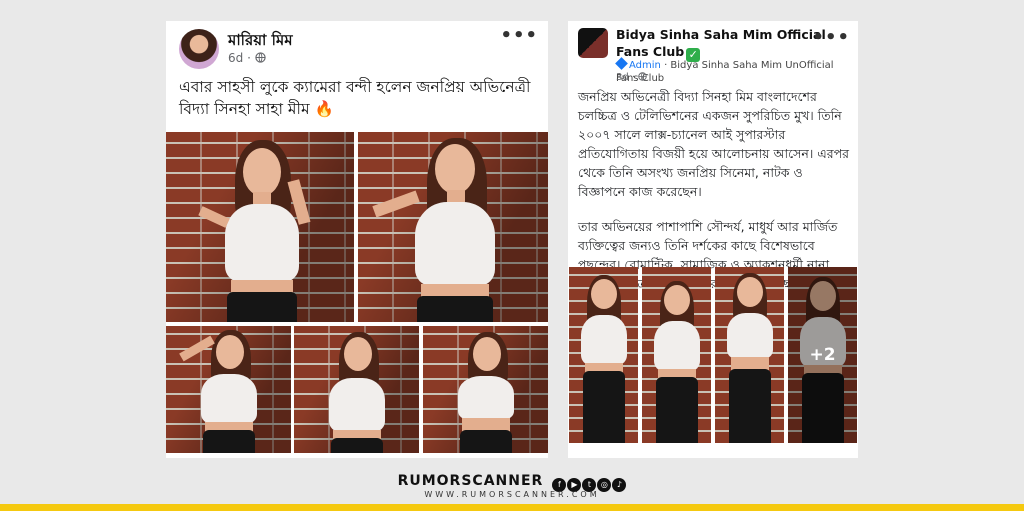 The image size is (1024, 511). Describe the element at coordinates (622, 77) in the screenshot. I see `post-time: 3d` at that location.